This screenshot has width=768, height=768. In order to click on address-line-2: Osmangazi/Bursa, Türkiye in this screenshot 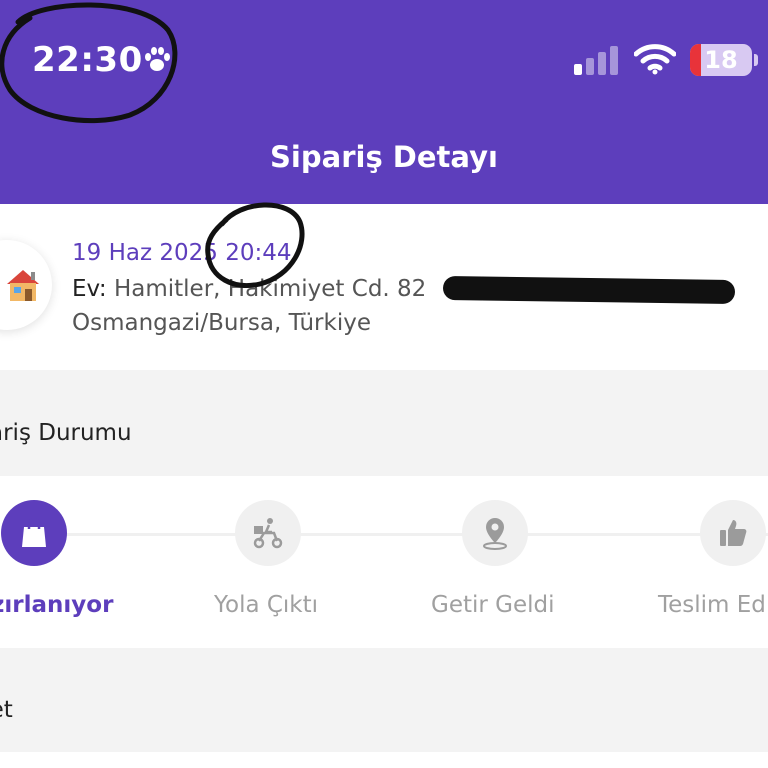, I will do `click(221, 323)`.